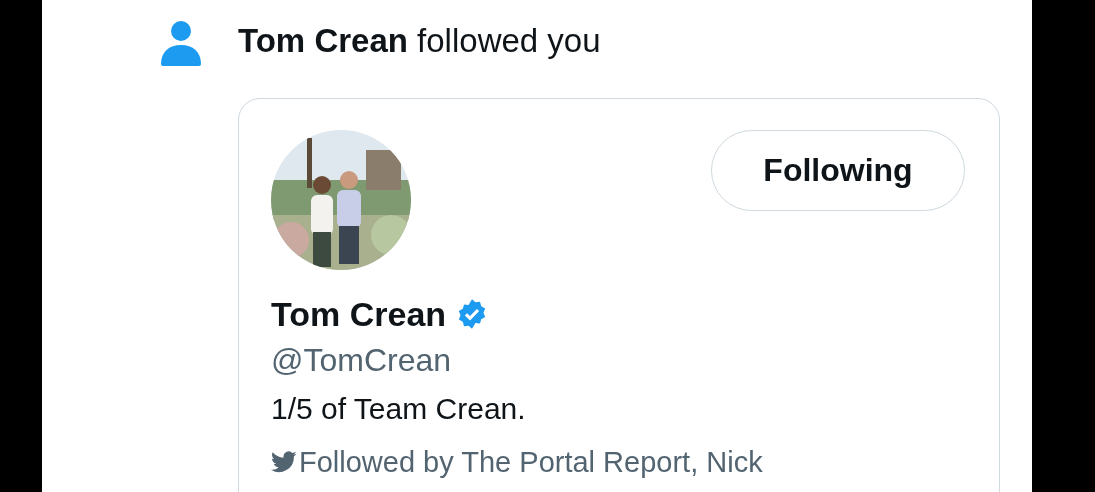  What do you see at coordinates (181, 43) in the screenshot?
I see `person-icon` at bounding box center [181, 43].